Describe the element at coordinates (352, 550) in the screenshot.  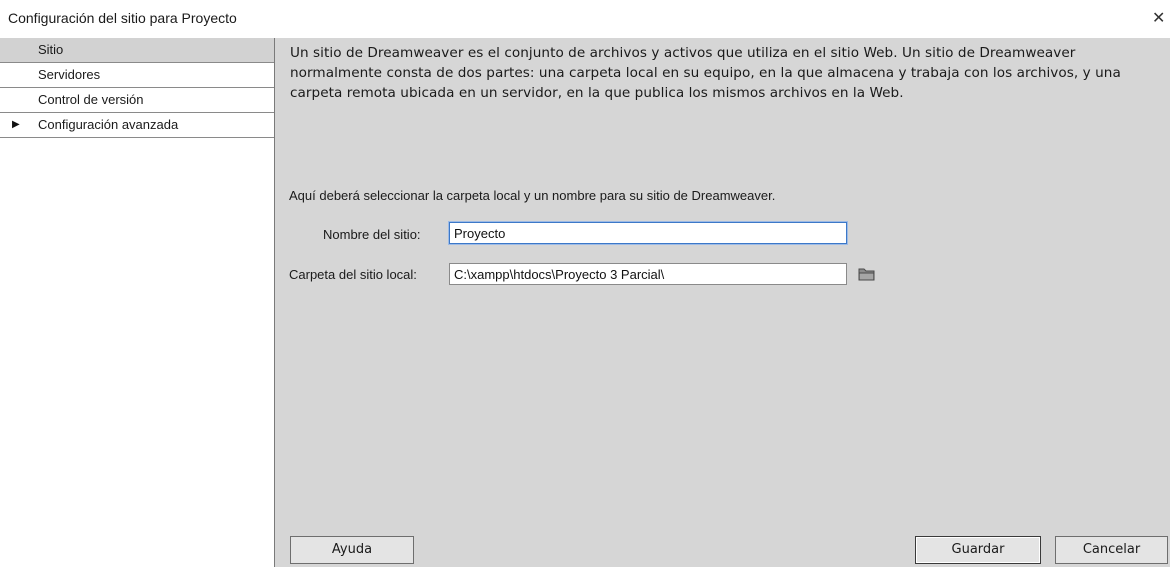
I see `help-button: Ayuda` at that location.